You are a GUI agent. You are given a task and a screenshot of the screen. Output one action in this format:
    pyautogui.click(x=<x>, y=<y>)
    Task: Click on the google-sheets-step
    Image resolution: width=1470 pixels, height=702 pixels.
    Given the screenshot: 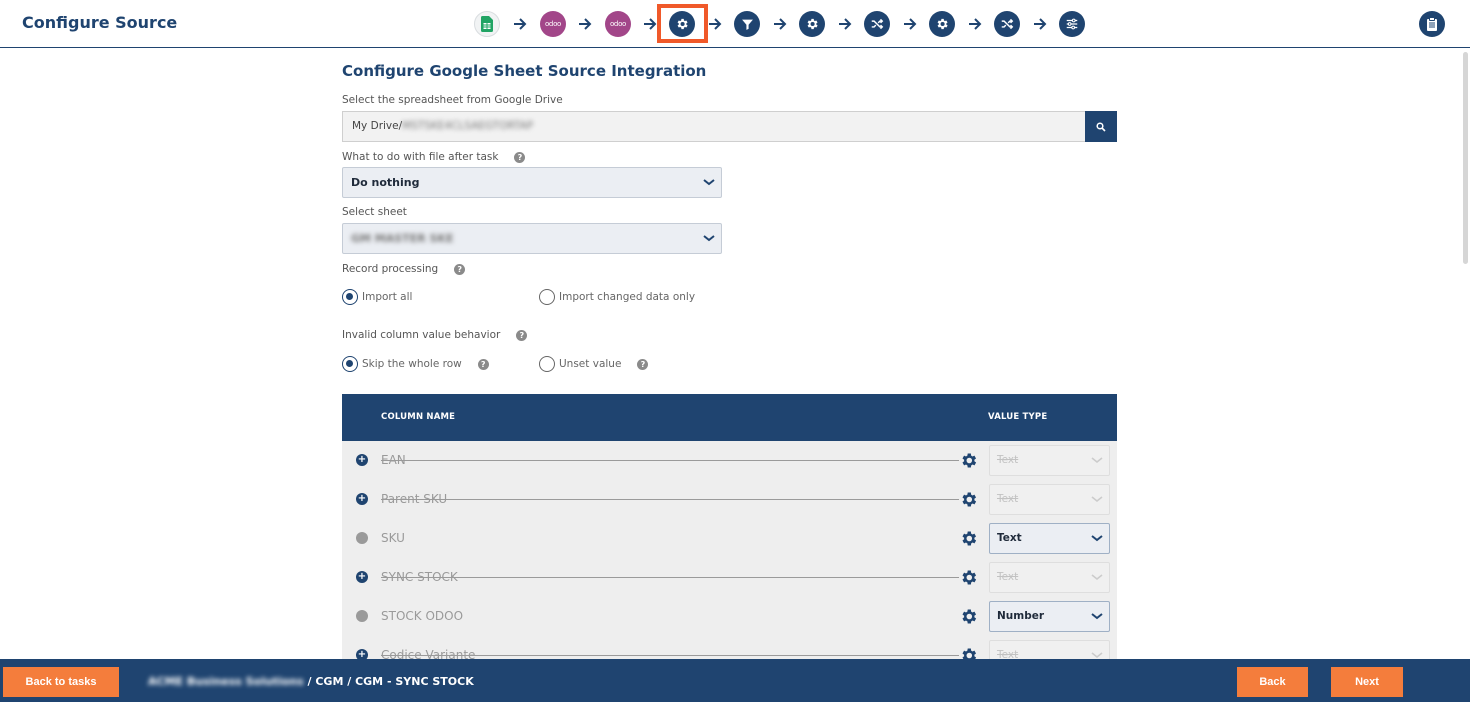 What is the action you would take?
    pyautogui.click(x=487, y=24)
    